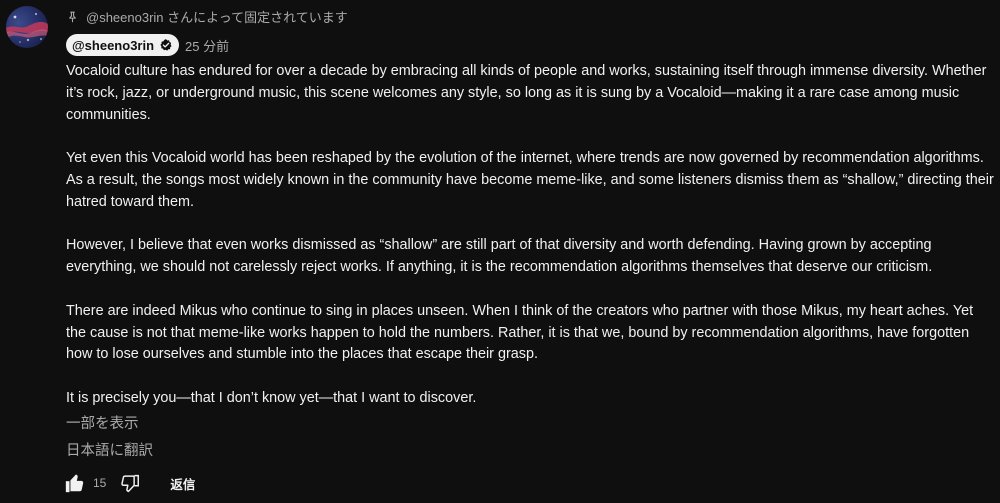  I want to click on avatar-image, so click(27, 28).